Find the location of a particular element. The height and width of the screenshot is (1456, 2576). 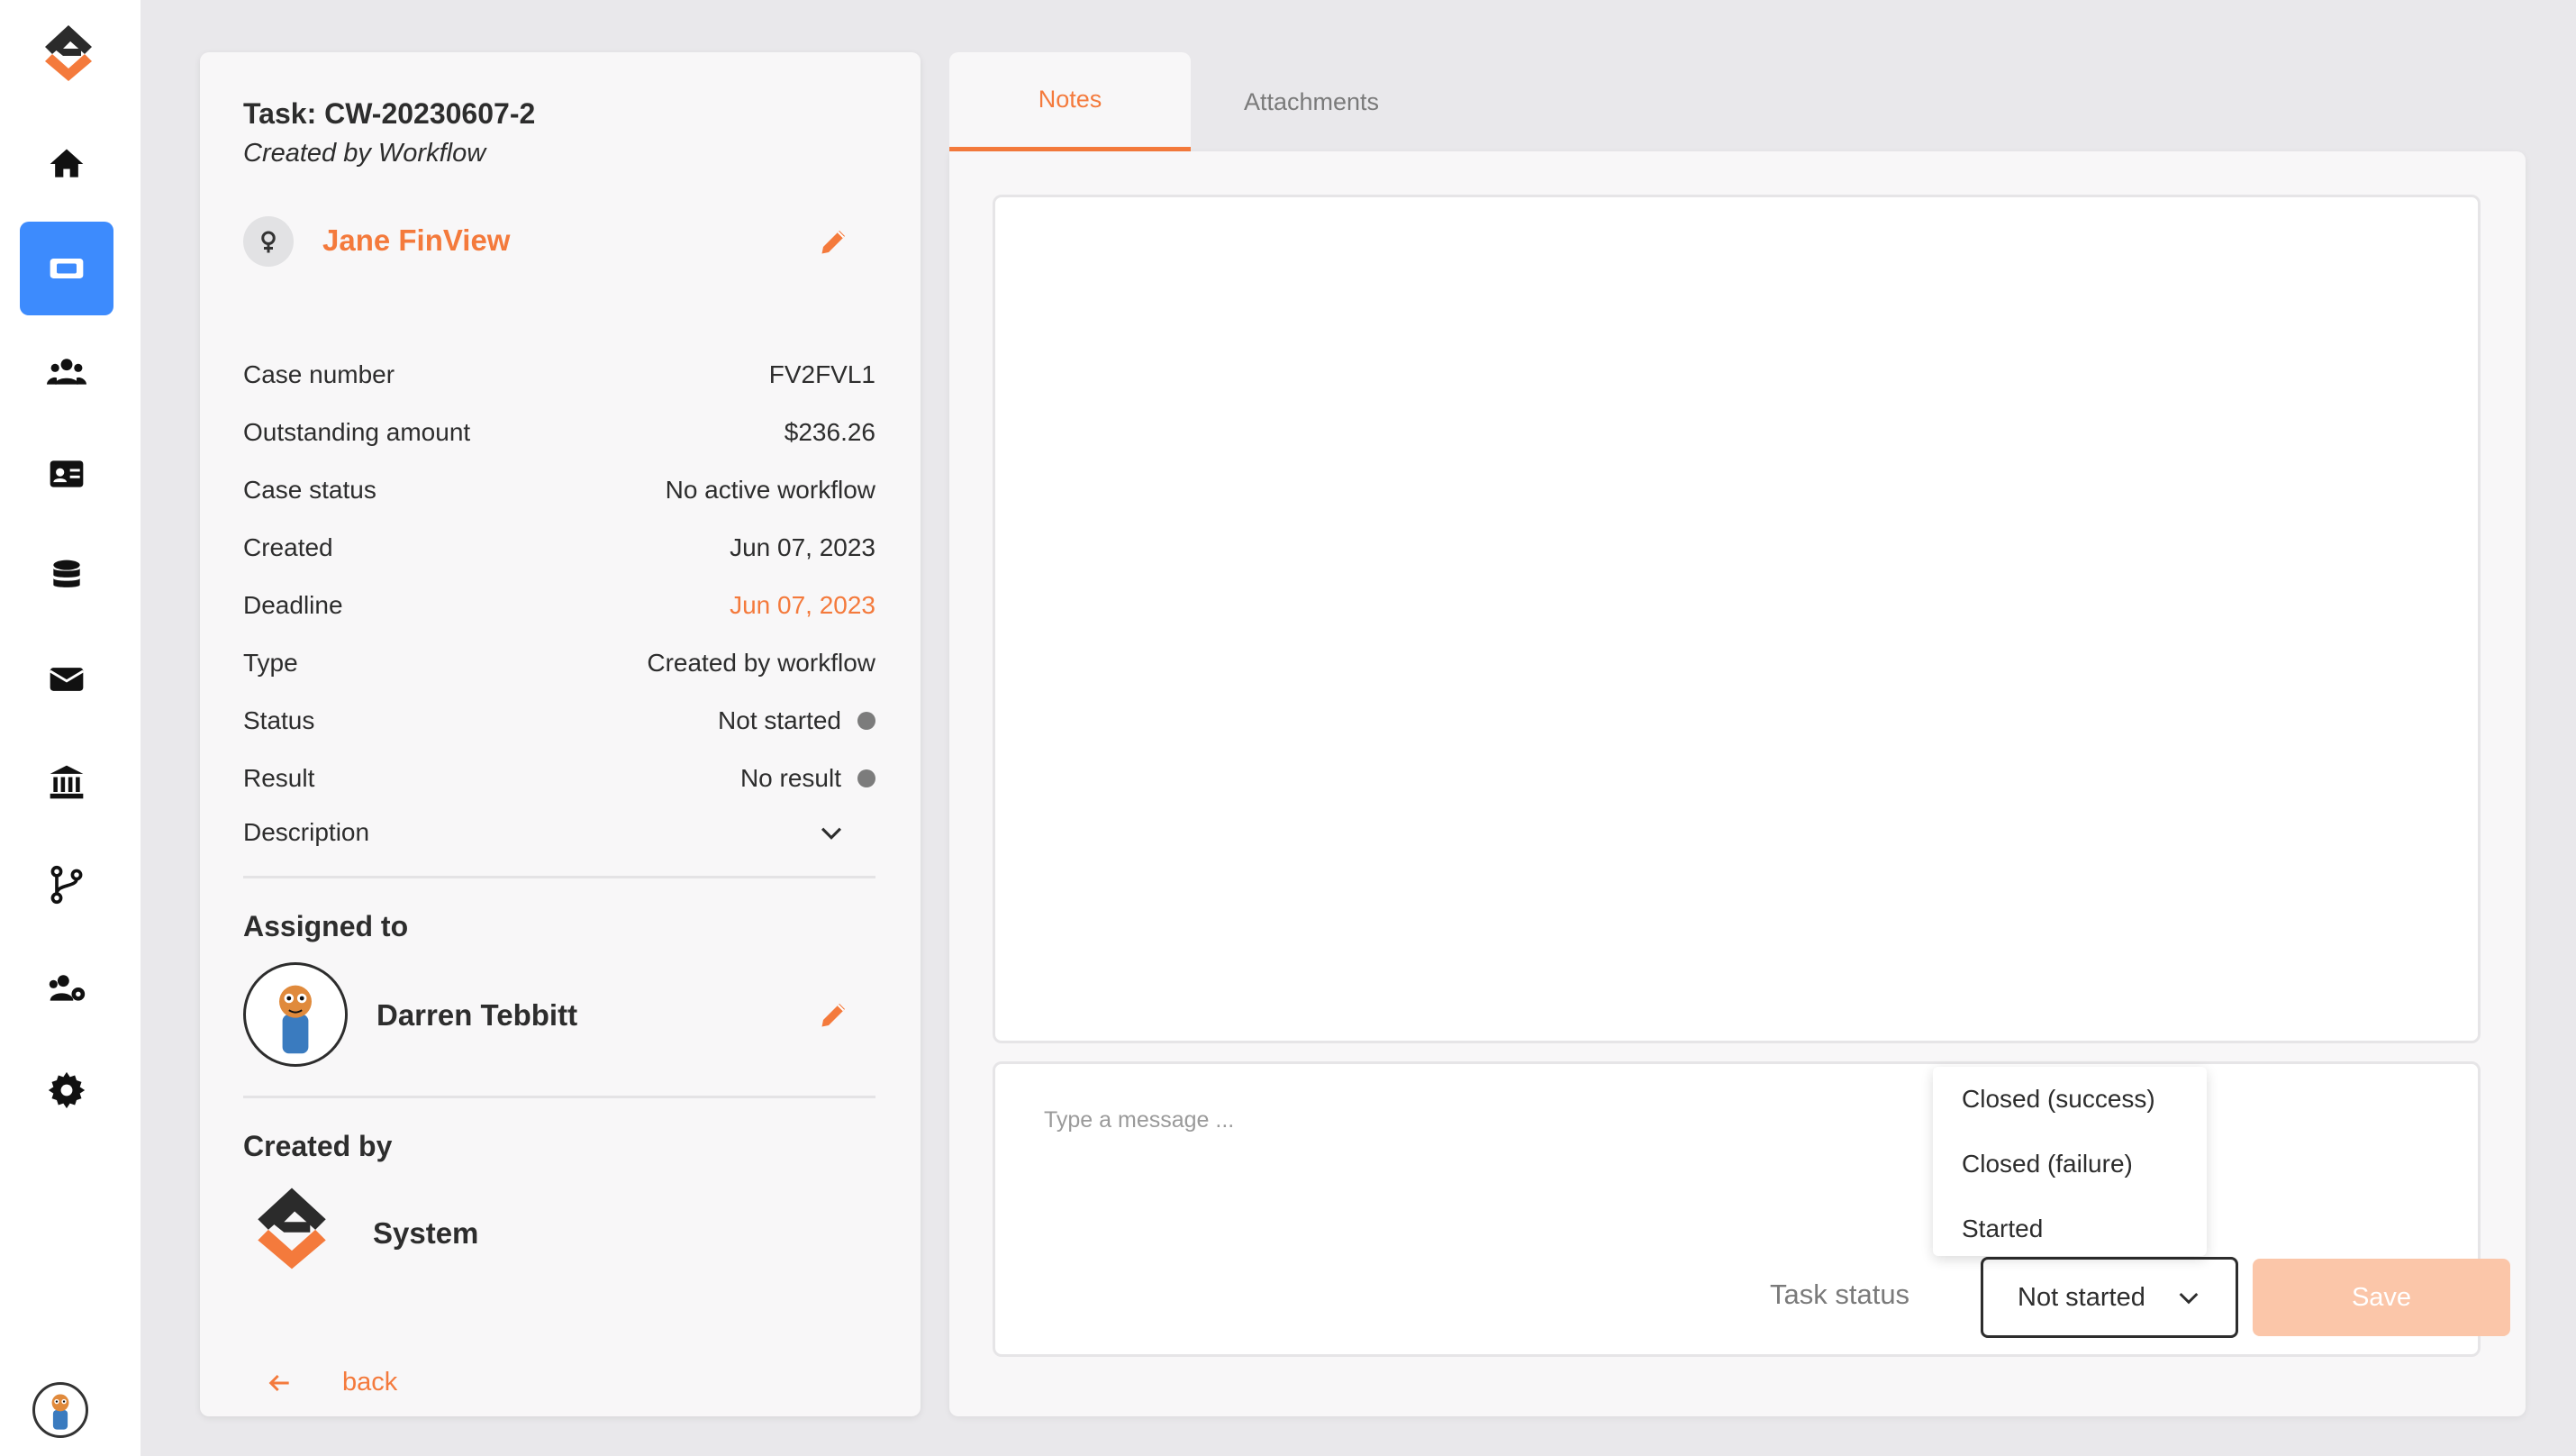

users-gear-icon is located at coordinates (67, 988).